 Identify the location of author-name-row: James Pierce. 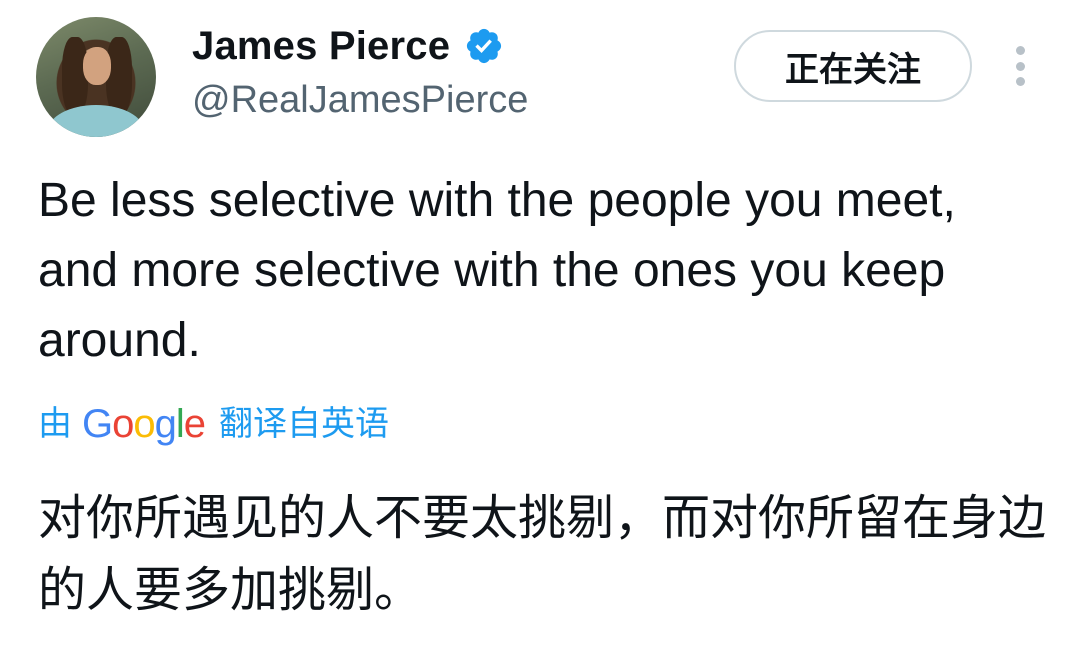
(348, 46).